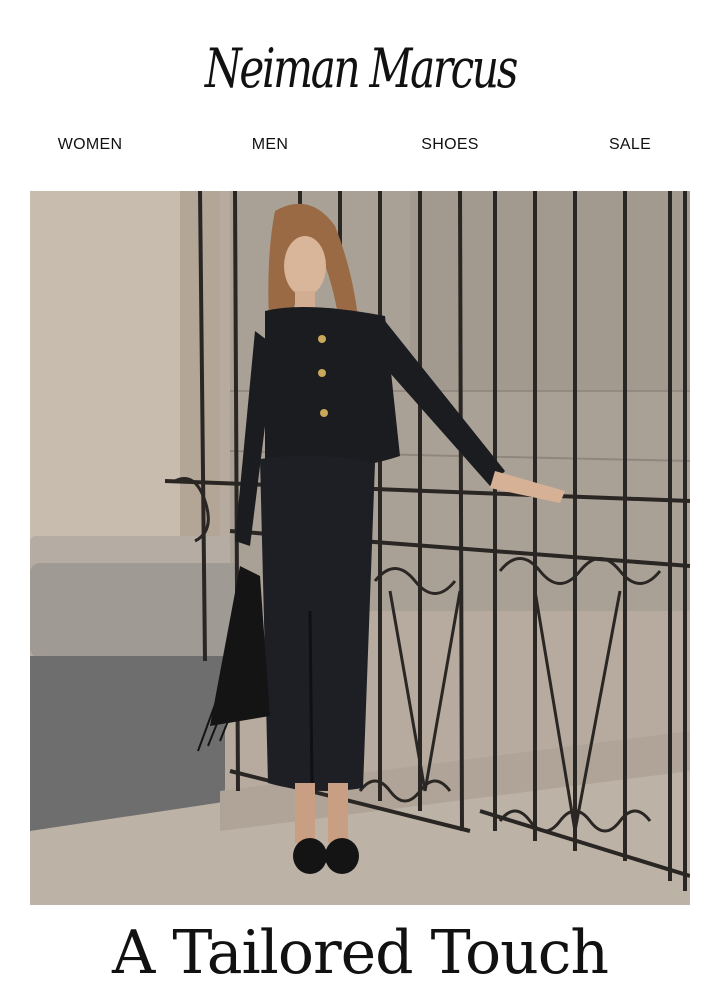  What do you see at coordinates (90, 145) in the screenshot?
I see `nav-women: WOMEN` at bounding box center [90, 145].